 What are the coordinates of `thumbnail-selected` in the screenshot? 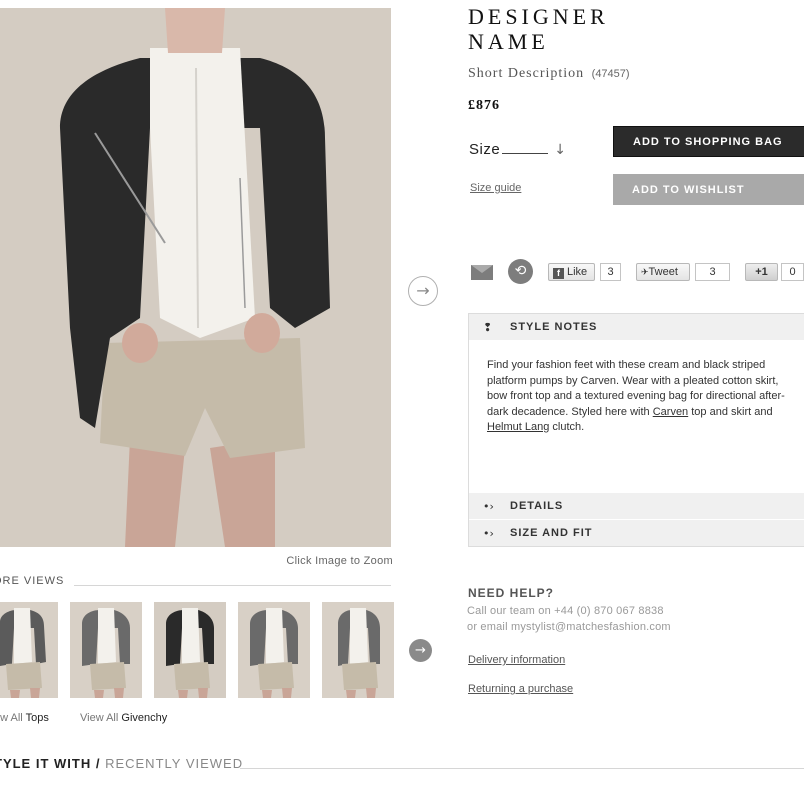 It's located at (190, 650).